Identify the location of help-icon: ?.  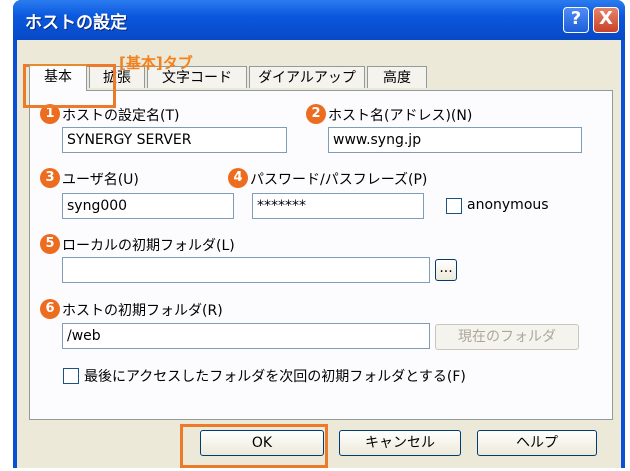
(576, 20).